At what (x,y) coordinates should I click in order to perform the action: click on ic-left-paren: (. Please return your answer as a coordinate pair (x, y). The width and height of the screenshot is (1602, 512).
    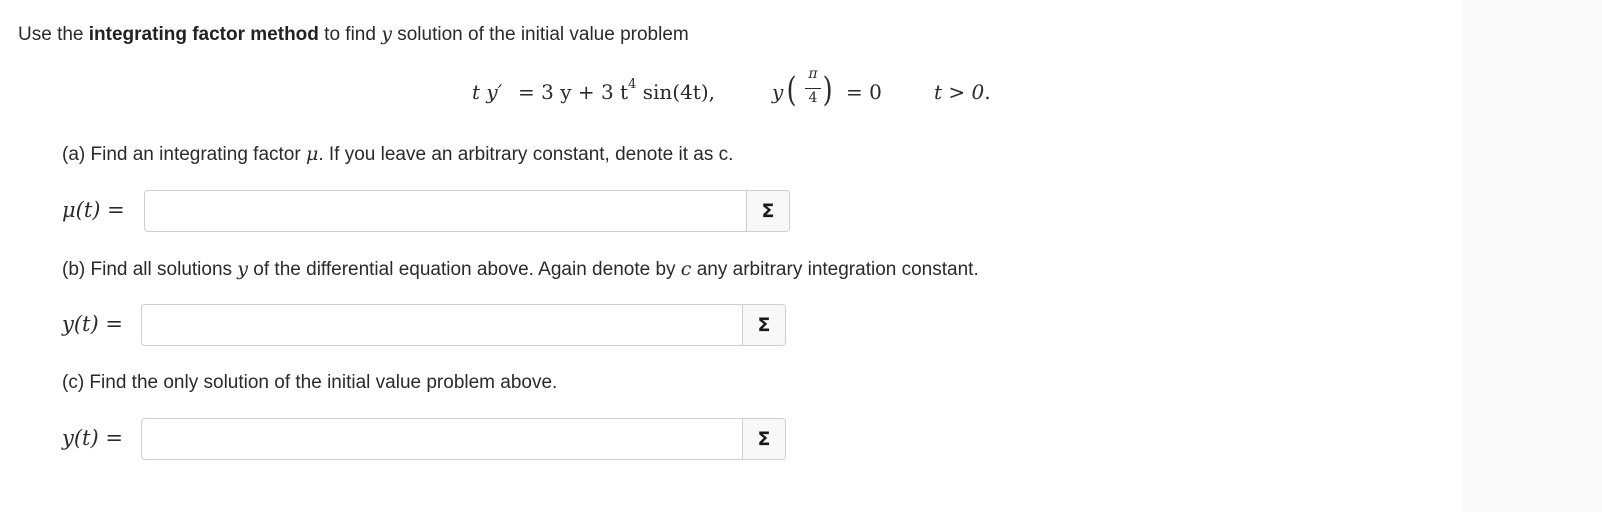
    Looking at the image, I should click on (791, 90).